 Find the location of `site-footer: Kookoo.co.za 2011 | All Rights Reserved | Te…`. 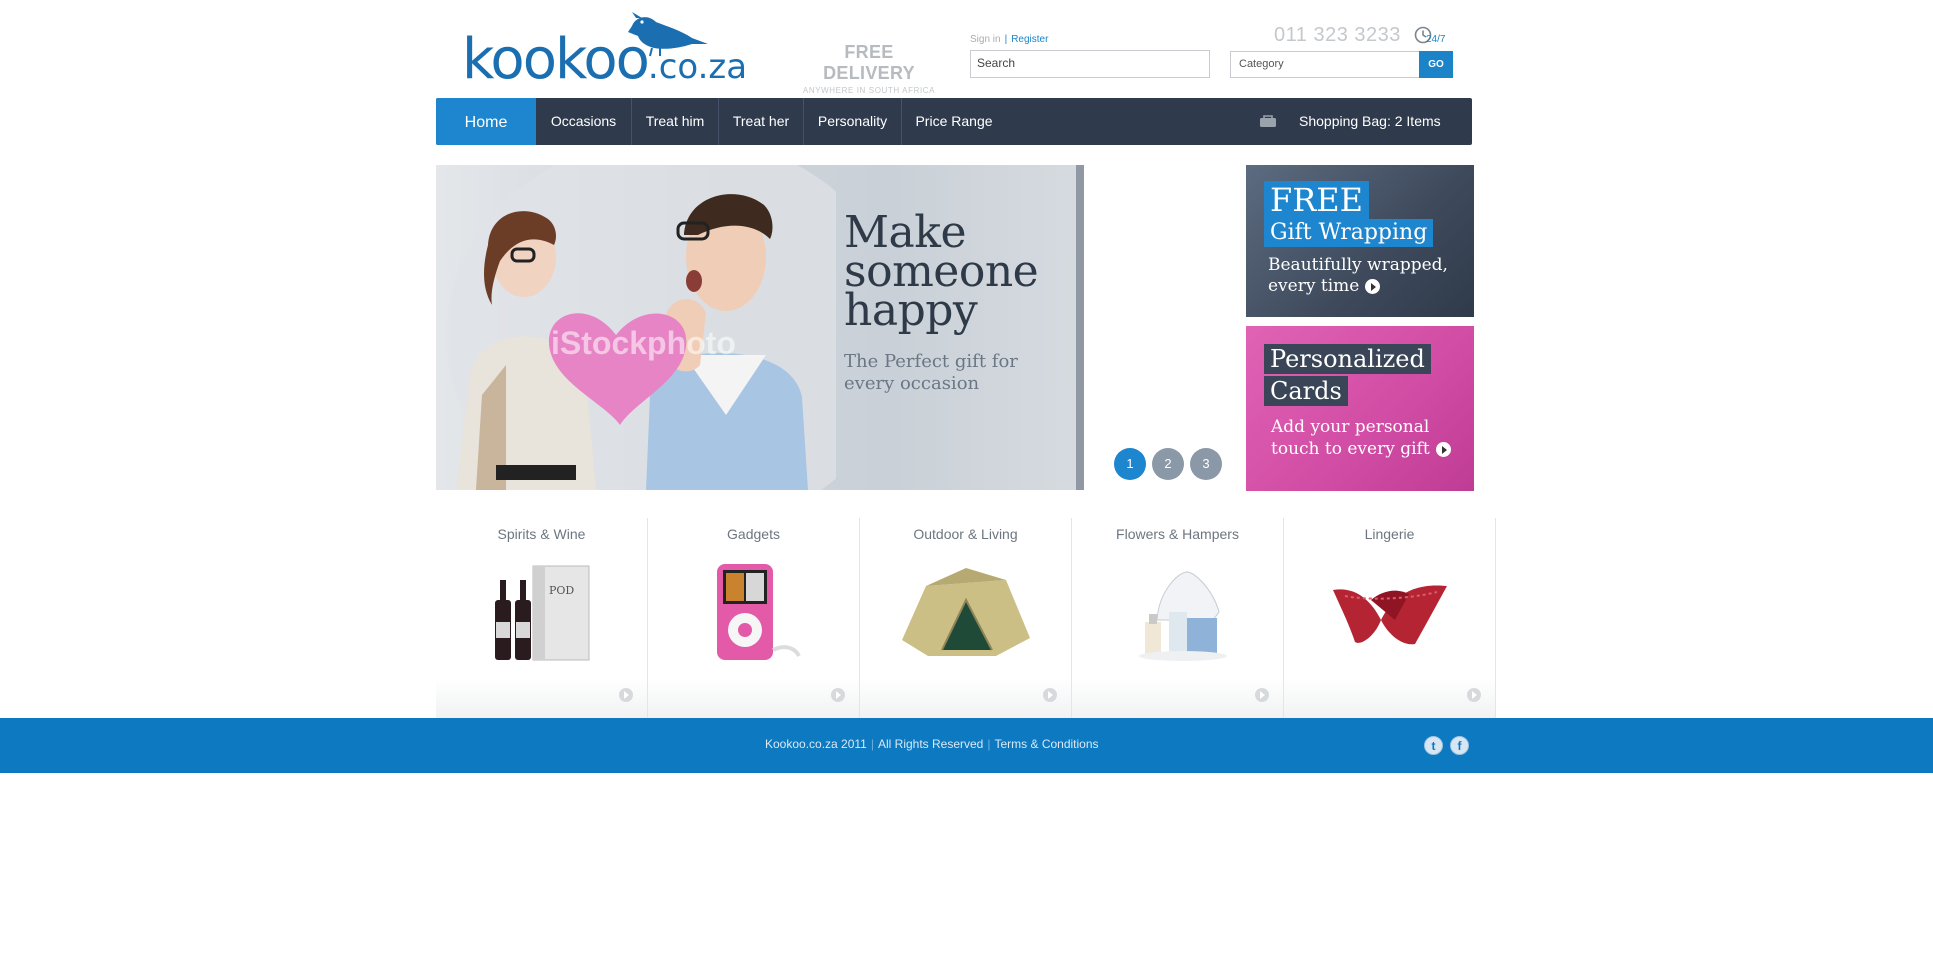

site-footer: Kookoo.co.za 2011 | All Rights Reserved | Te… is located at coordinates (966, 745).